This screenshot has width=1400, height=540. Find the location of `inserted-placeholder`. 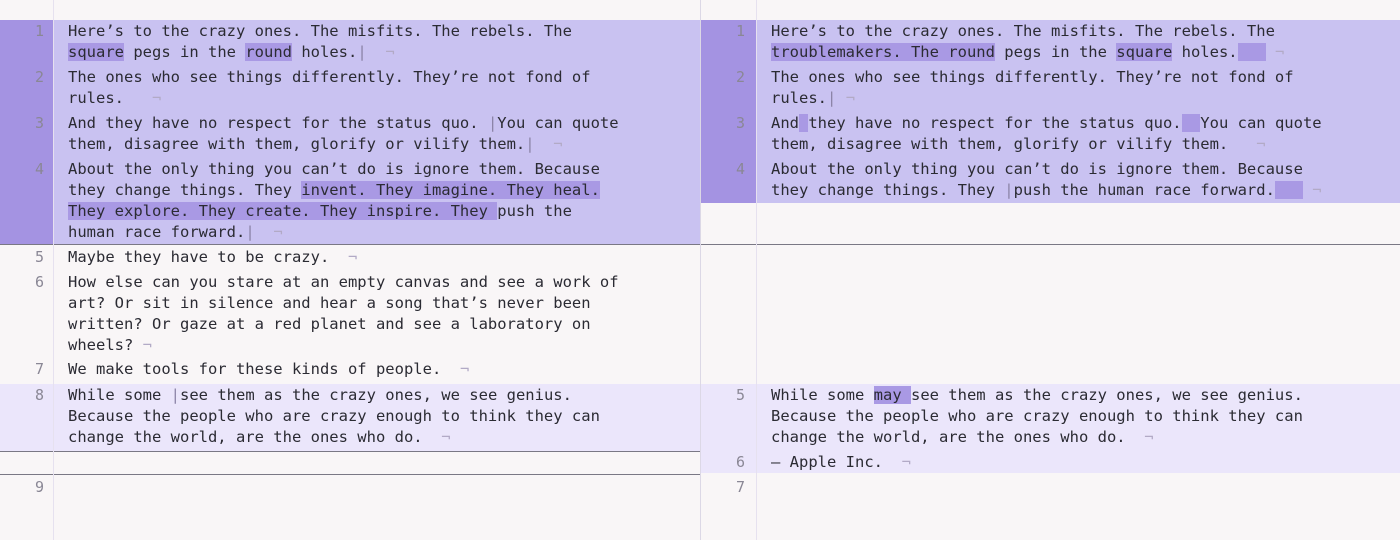

inserted-placeholder is located at coordinates (350, 463).